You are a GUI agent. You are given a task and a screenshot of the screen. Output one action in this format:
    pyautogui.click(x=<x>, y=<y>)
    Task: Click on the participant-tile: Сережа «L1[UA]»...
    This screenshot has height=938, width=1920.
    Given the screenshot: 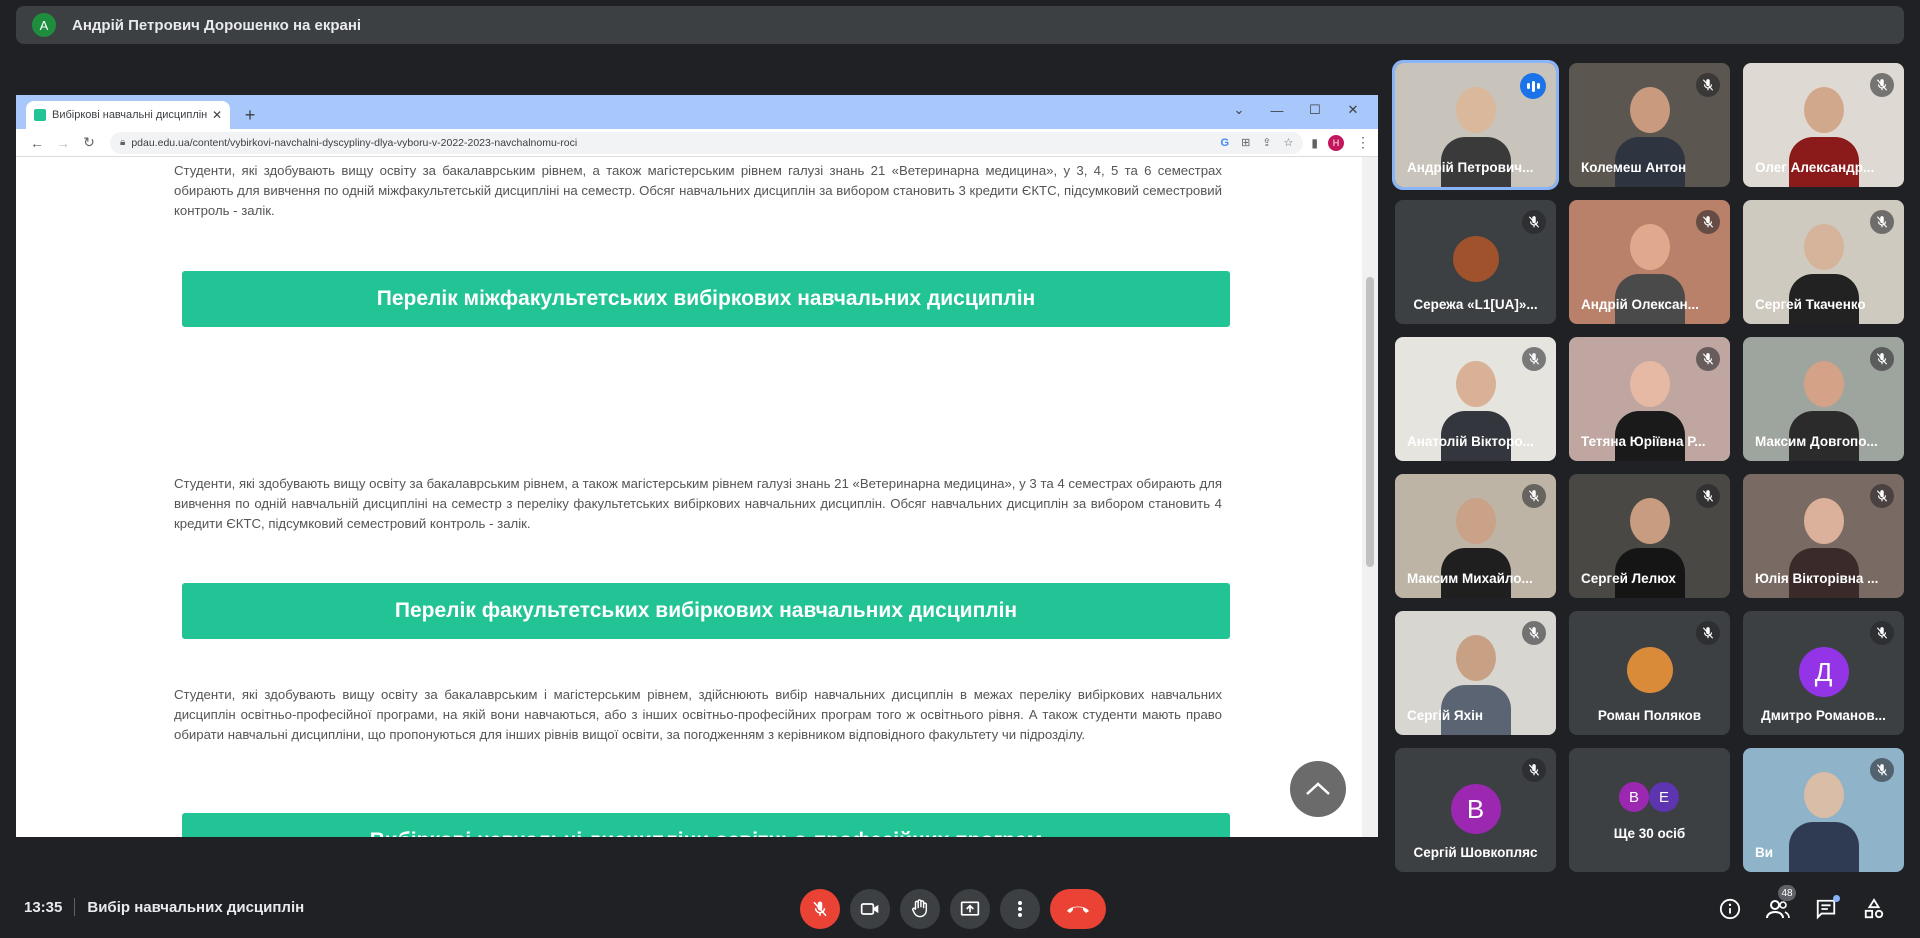 What is the action you would take?
    pyautogui.click(x=1475, y=262)
    